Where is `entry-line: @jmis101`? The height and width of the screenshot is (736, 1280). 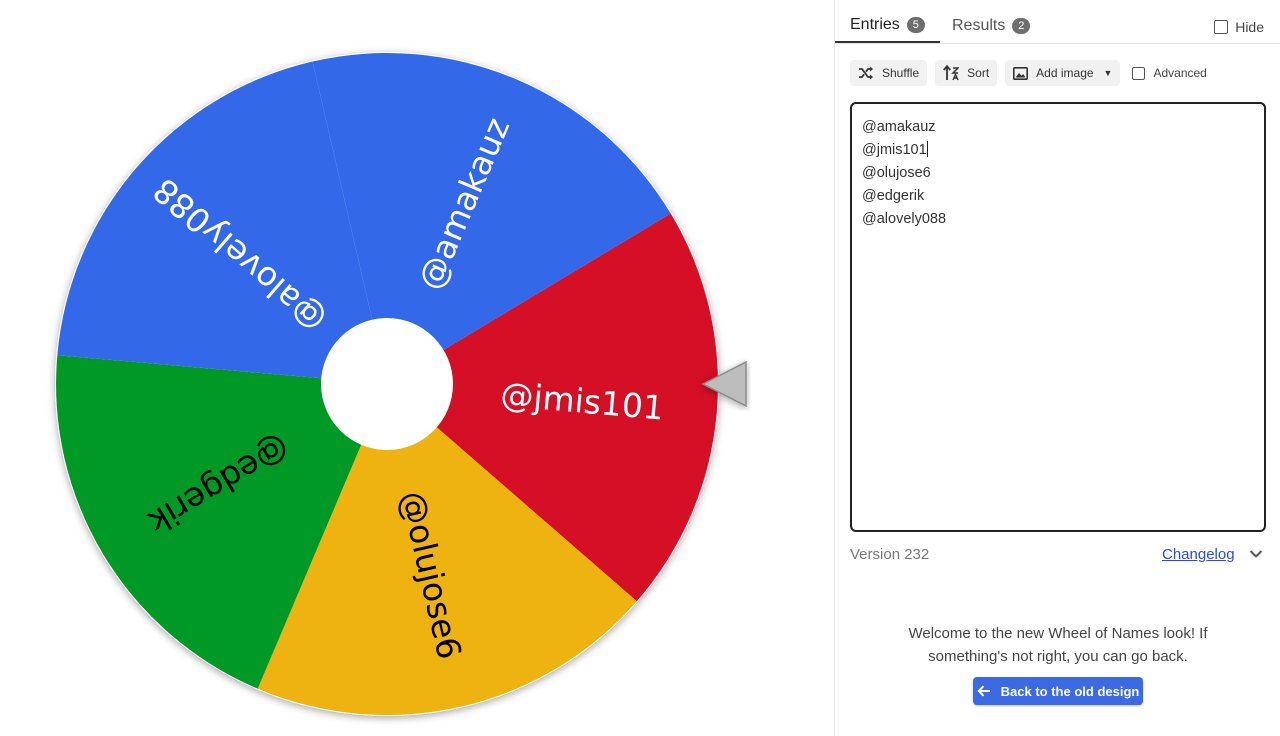 entry-line: @jmis101 is located at coordinates (895, 149).